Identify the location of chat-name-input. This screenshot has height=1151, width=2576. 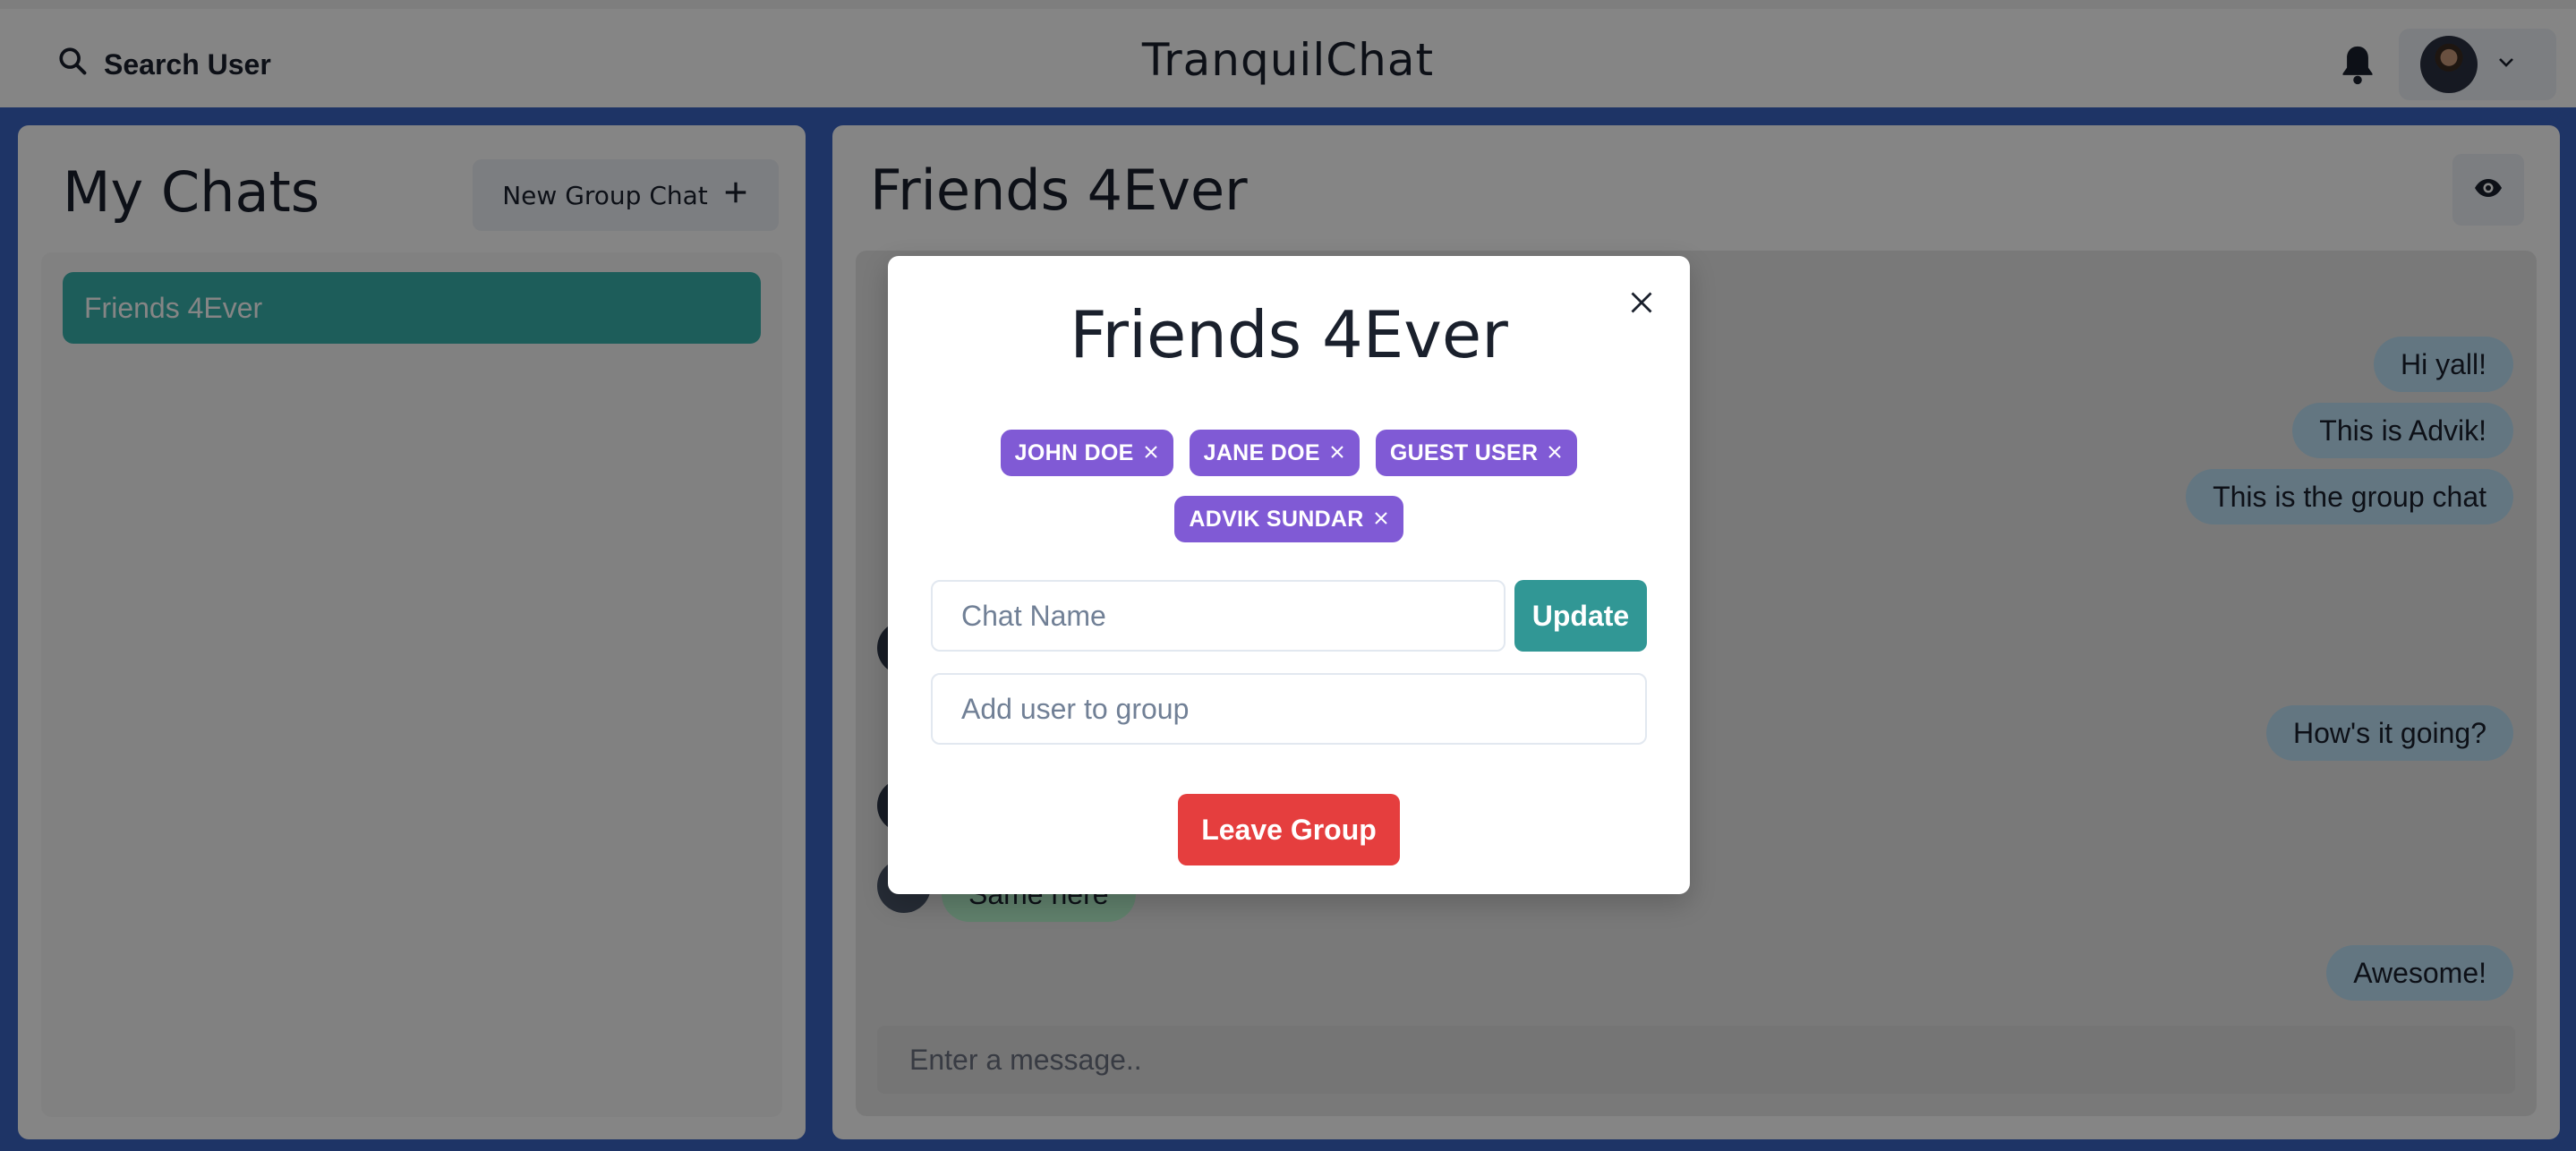
(1218, 616).